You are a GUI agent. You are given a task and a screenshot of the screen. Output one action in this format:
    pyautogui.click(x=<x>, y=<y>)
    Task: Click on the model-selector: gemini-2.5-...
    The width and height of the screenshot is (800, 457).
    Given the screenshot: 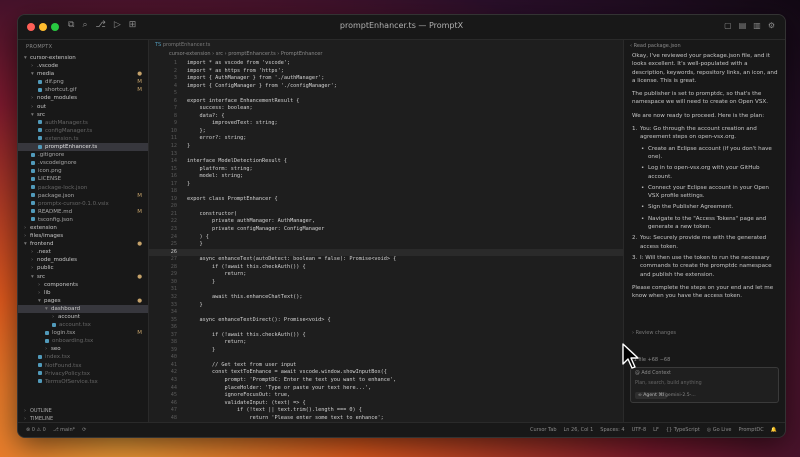 What is the action you would take?
    pyautogui.click(x=680, y=395)
    